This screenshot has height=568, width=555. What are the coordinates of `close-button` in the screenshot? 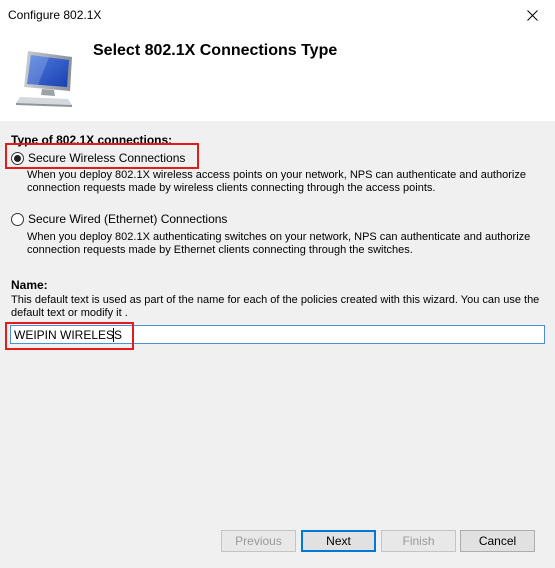 It's located at (532, 15).